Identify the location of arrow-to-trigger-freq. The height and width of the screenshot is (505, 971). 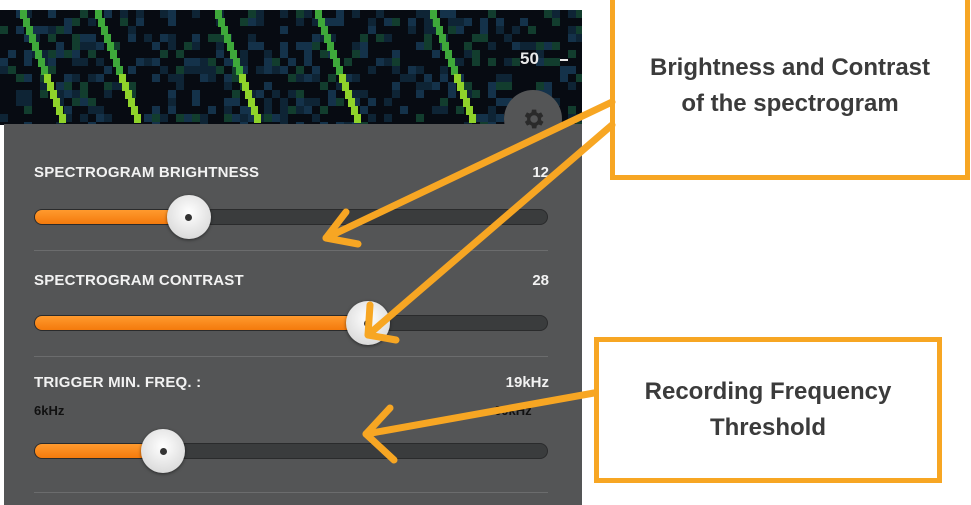
(480, 413).